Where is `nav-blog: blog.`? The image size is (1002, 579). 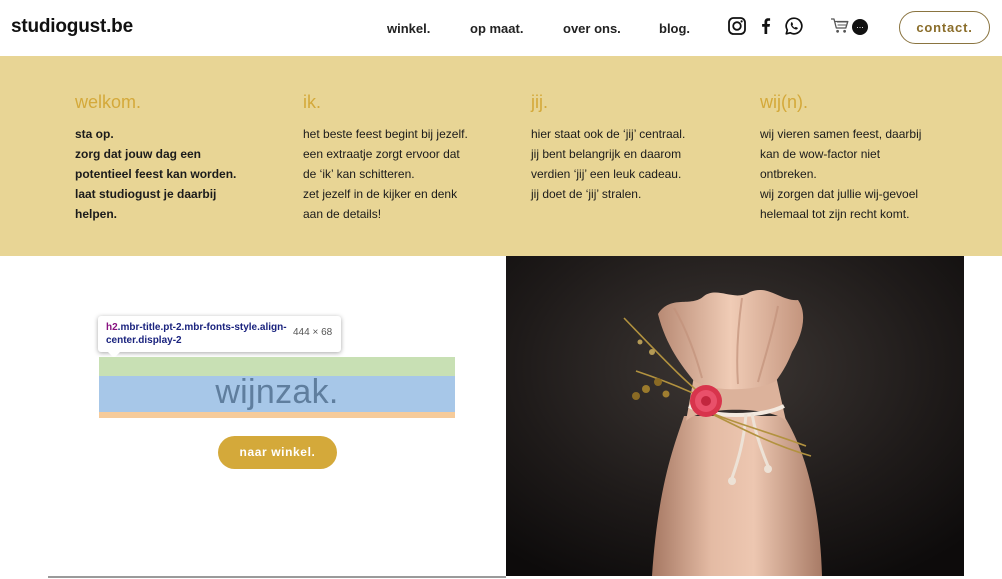 nav-blog: blog. is located at coordinates (674, 28).